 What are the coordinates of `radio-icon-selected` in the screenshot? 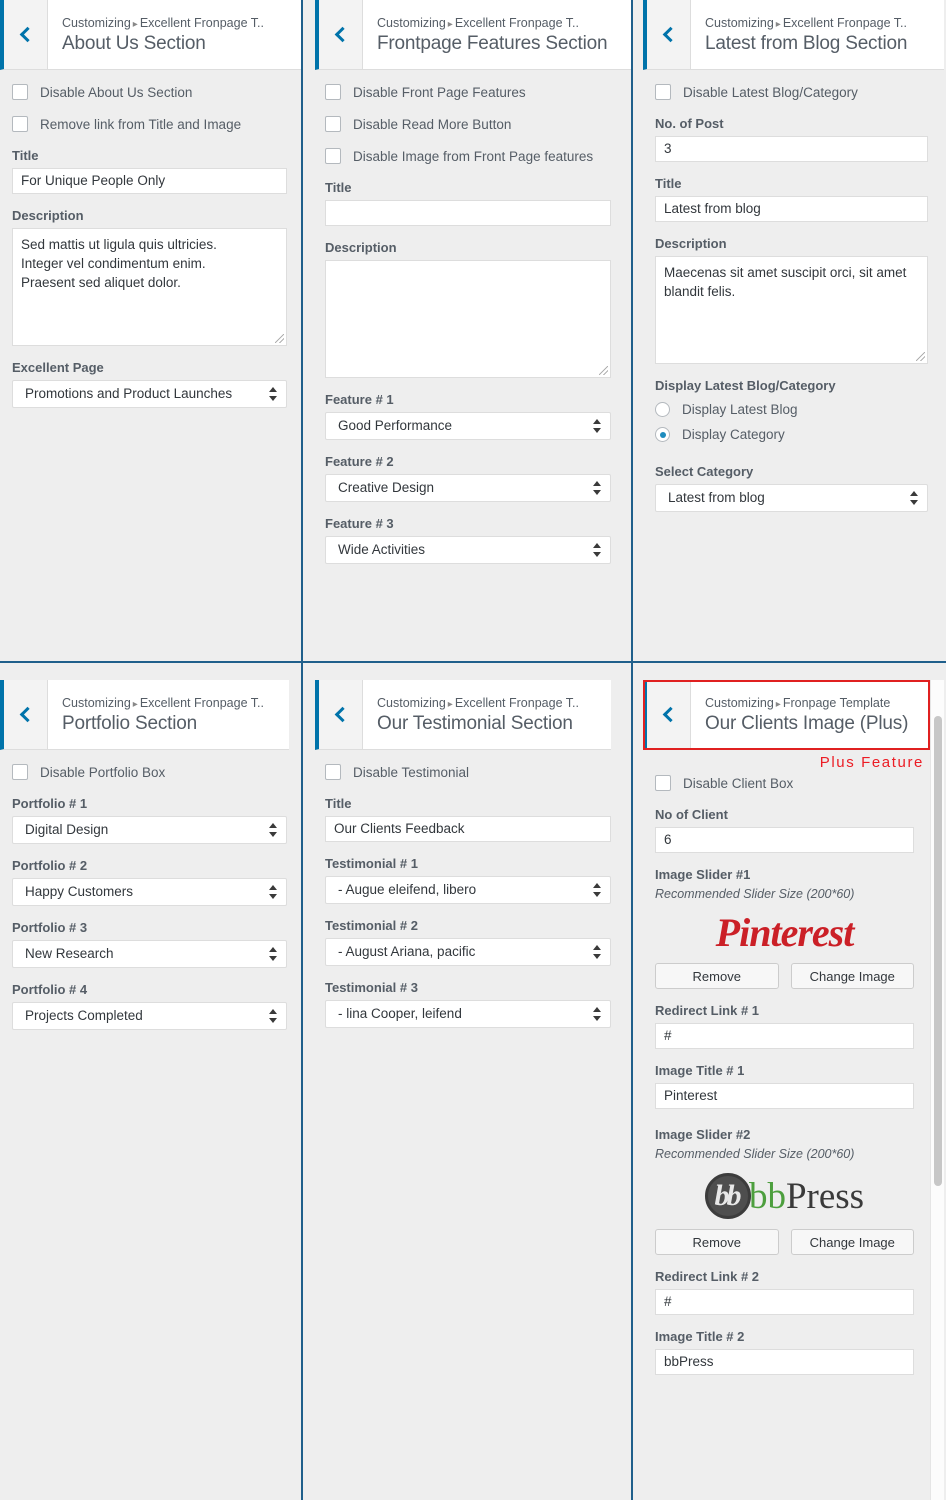 It's located at (662, 434).